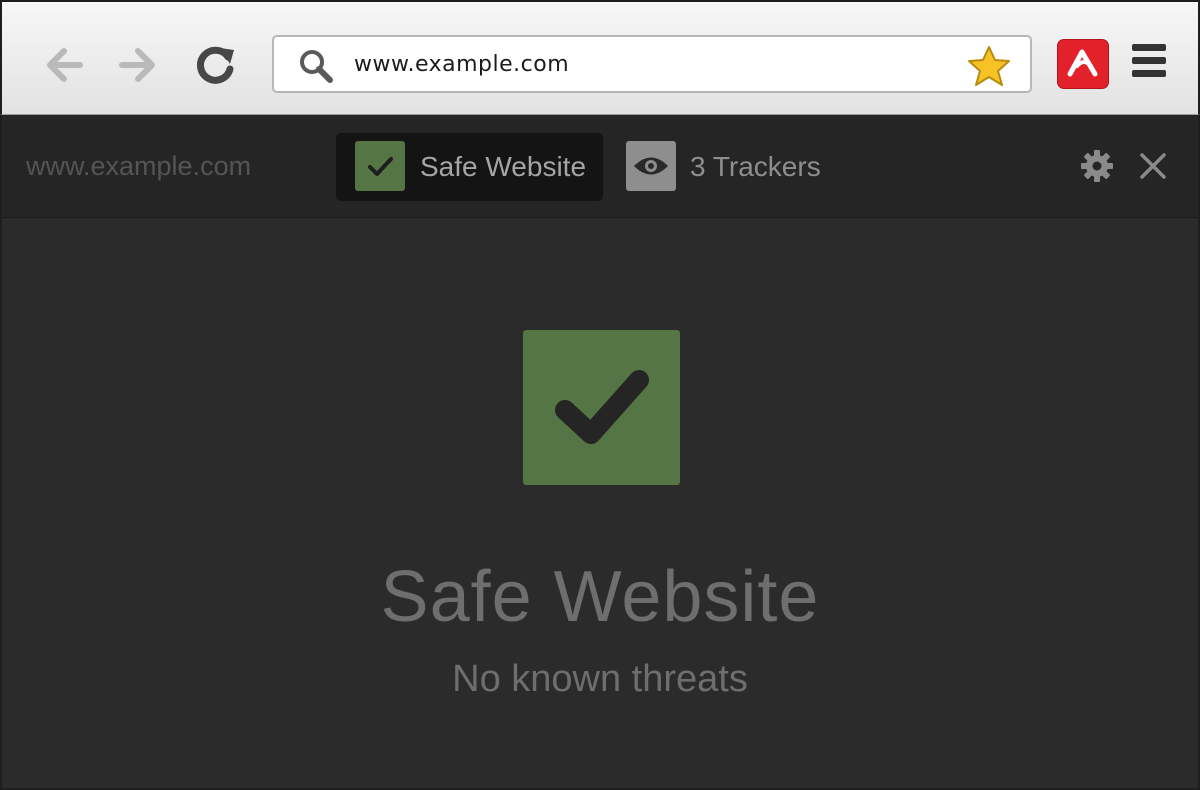  What do you see at coordinates (651, 166) in the screenshot?
I see `eye-icon` at bounding box center [651, 166].